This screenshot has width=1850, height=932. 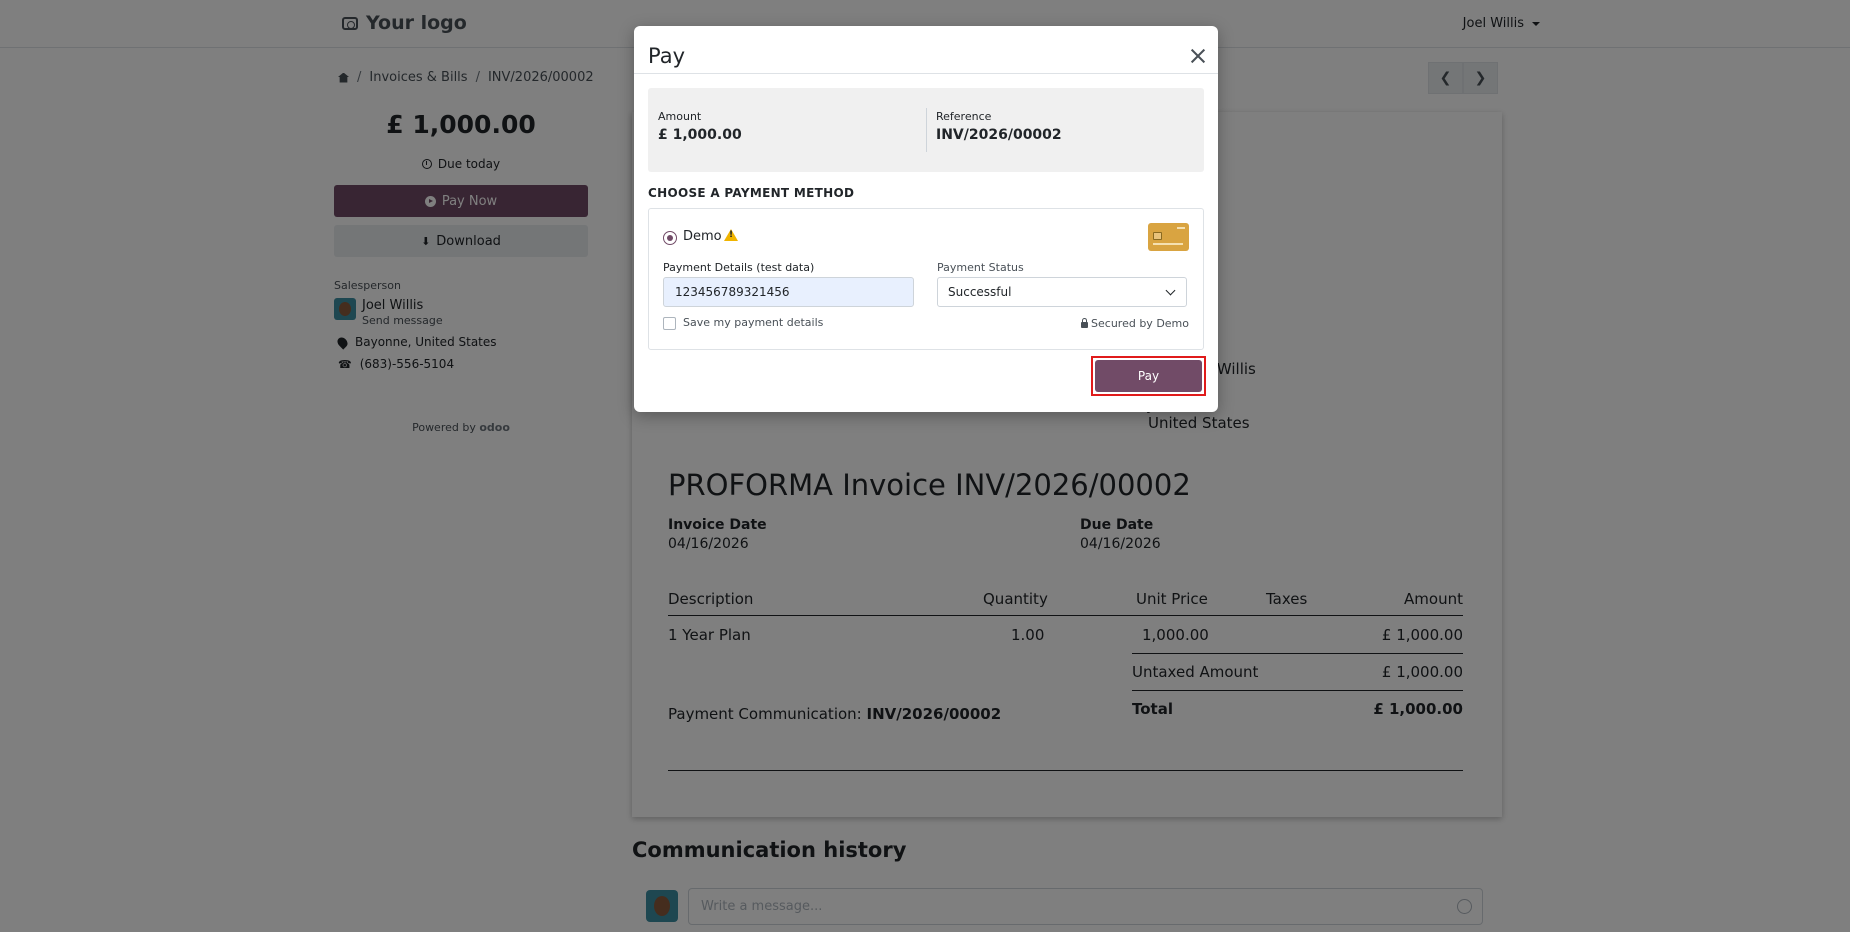 What do you see at coordinates (680, 116) in the screenshot?
I see `amount-label: Amount` at bounding box center [680, 116].